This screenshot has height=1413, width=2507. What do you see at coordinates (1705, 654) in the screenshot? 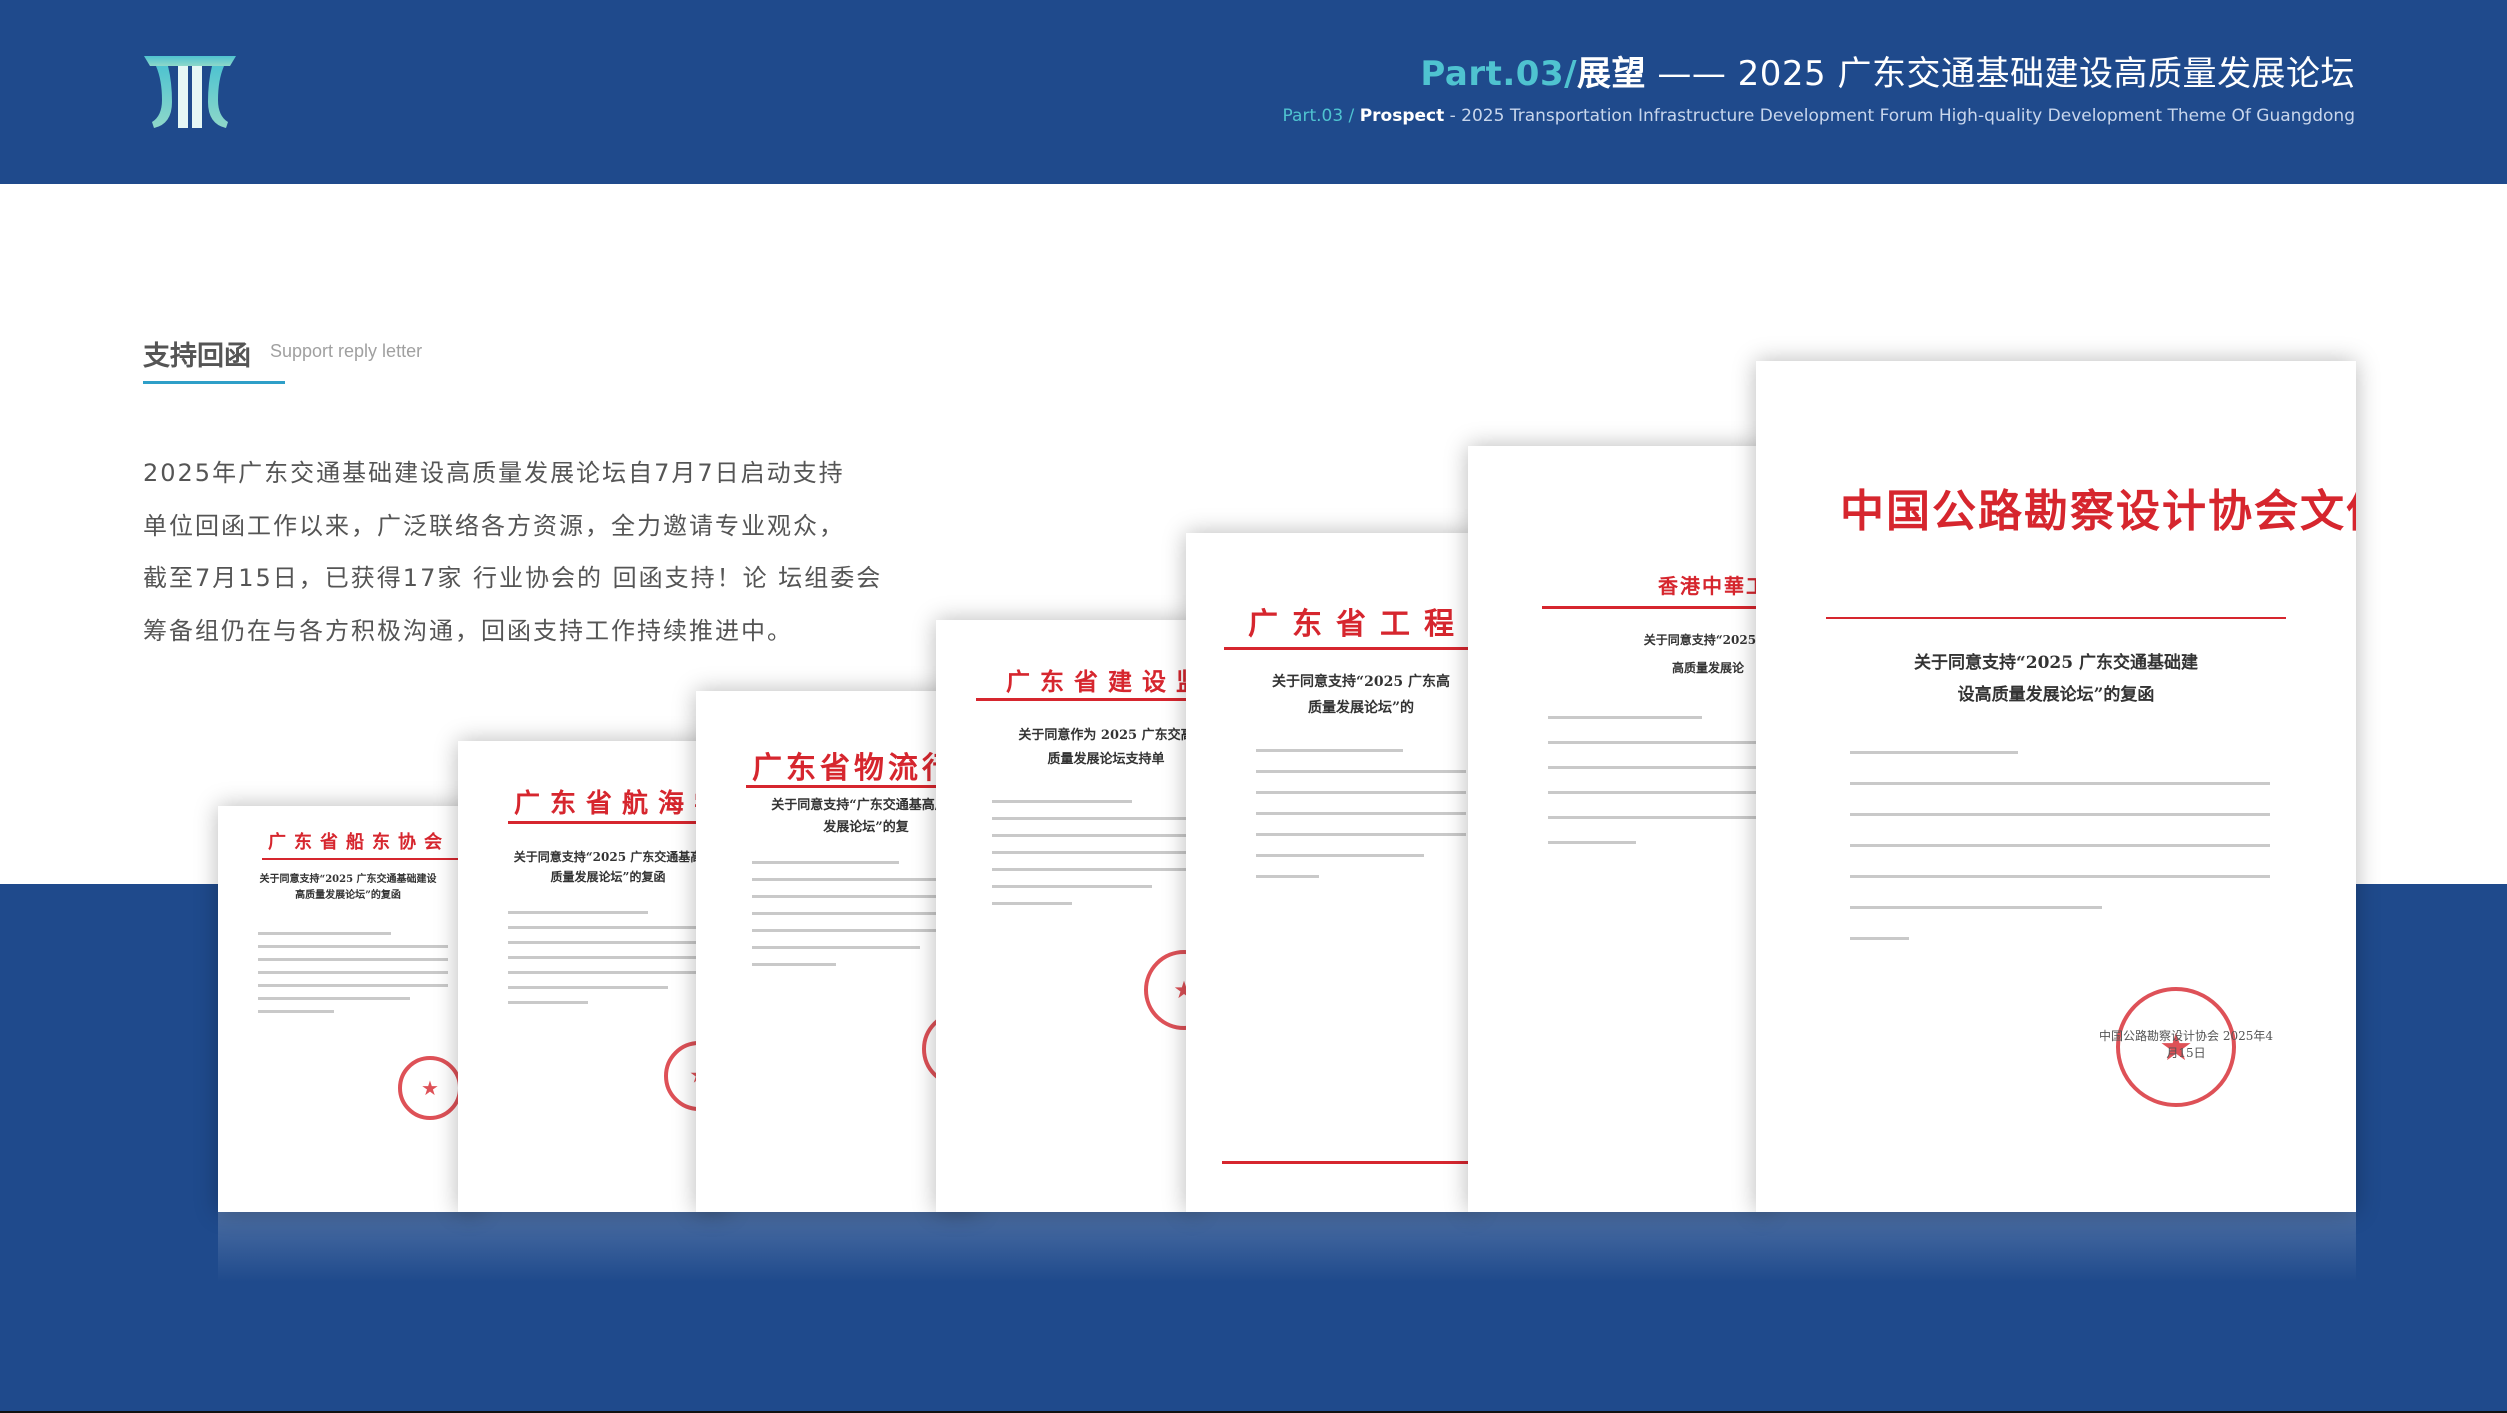
I see `letter-subject: 关于同意支持“2025 广高质量发展论` at bounding box center [1705, 654].